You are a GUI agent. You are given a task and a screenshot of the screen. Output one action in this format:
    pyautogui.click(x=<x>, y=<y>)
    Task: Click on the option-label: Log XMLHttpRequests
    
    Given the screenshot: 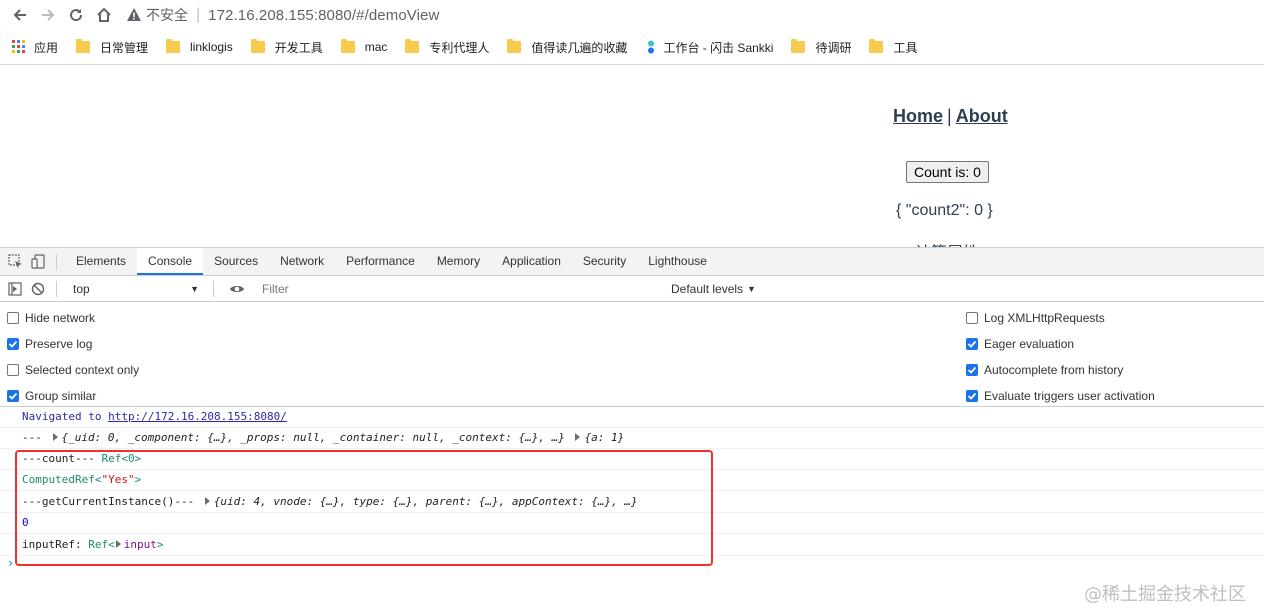 What is the action you would take?
    pyautogui.click(x=1044, y=318)
    